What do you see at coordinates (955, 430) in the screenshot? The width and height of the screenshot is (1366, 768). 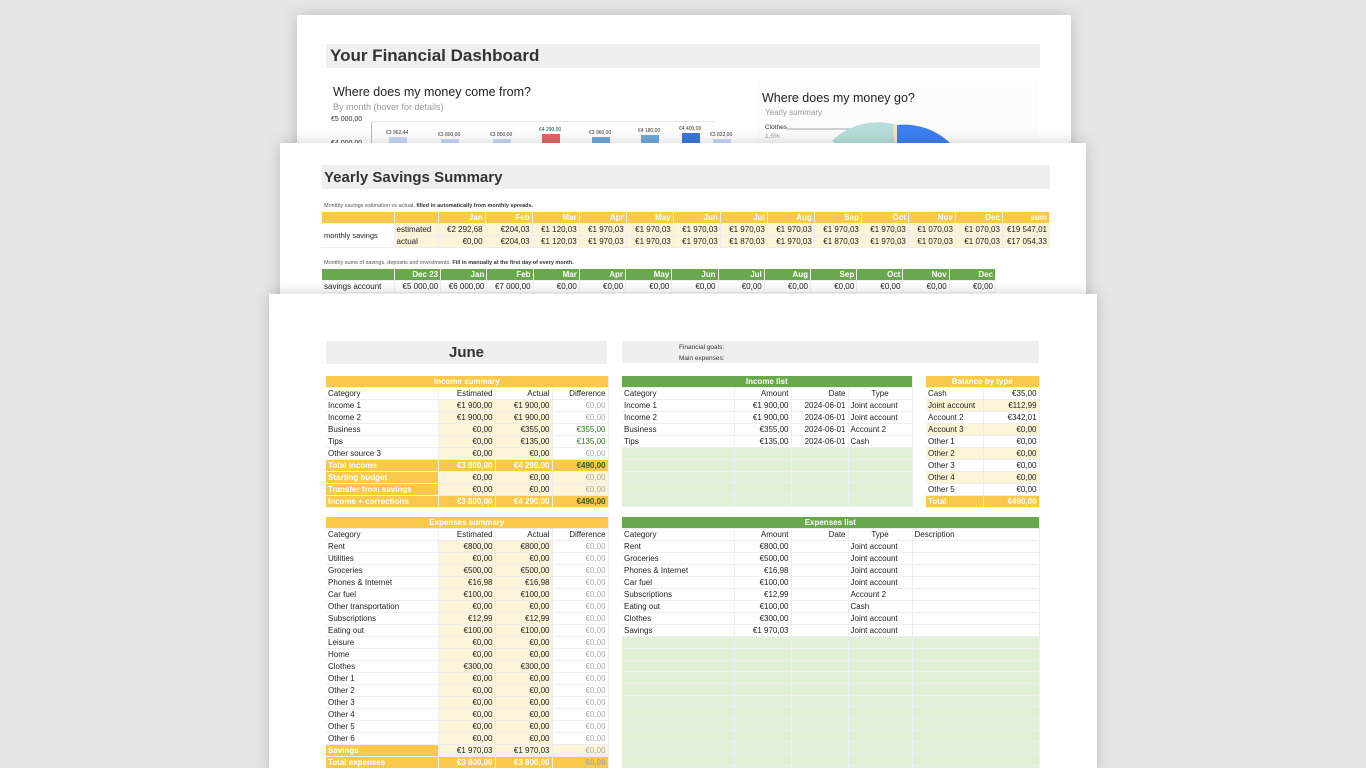 I see `balance-type-cell: Account 3` at bounding box center [955, 430].